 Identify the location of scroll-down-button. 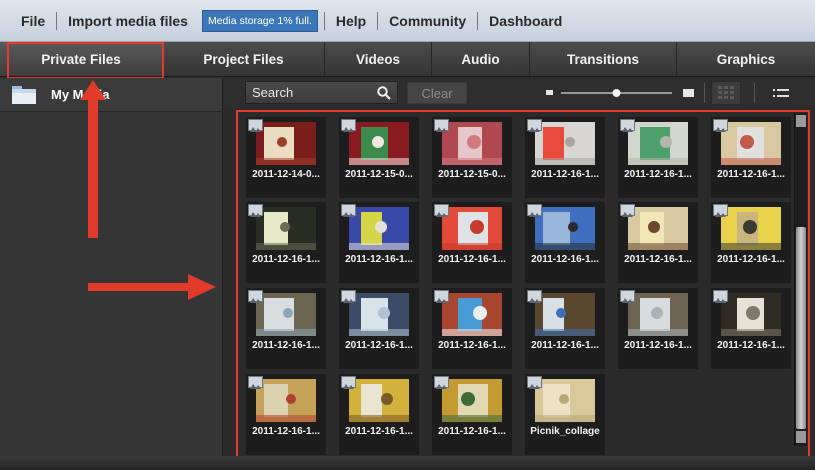
(801, 437).